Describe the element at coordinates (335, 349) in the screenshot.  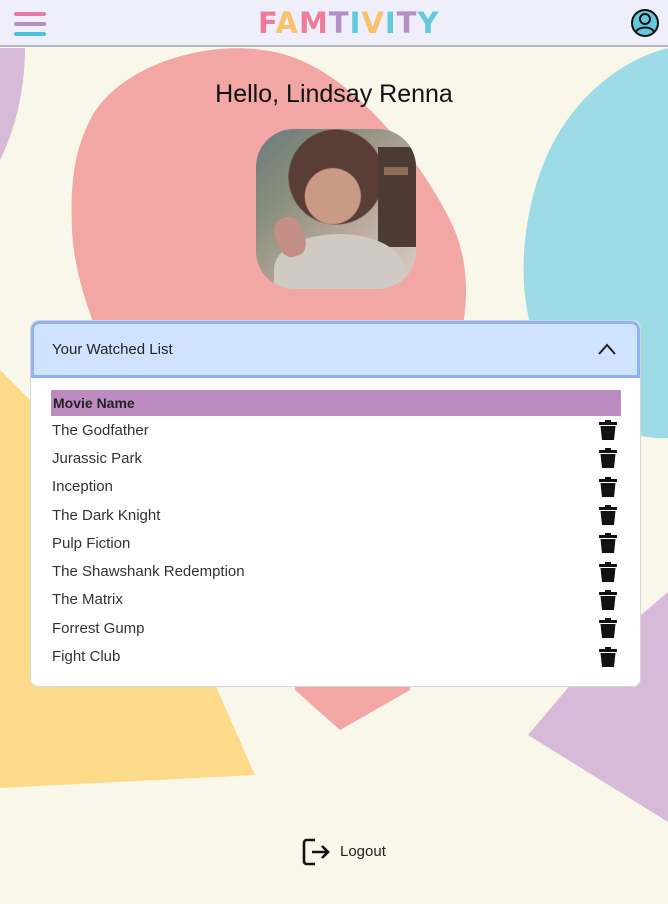
I see `watched-list-toggle: Your Watched List` at that location.